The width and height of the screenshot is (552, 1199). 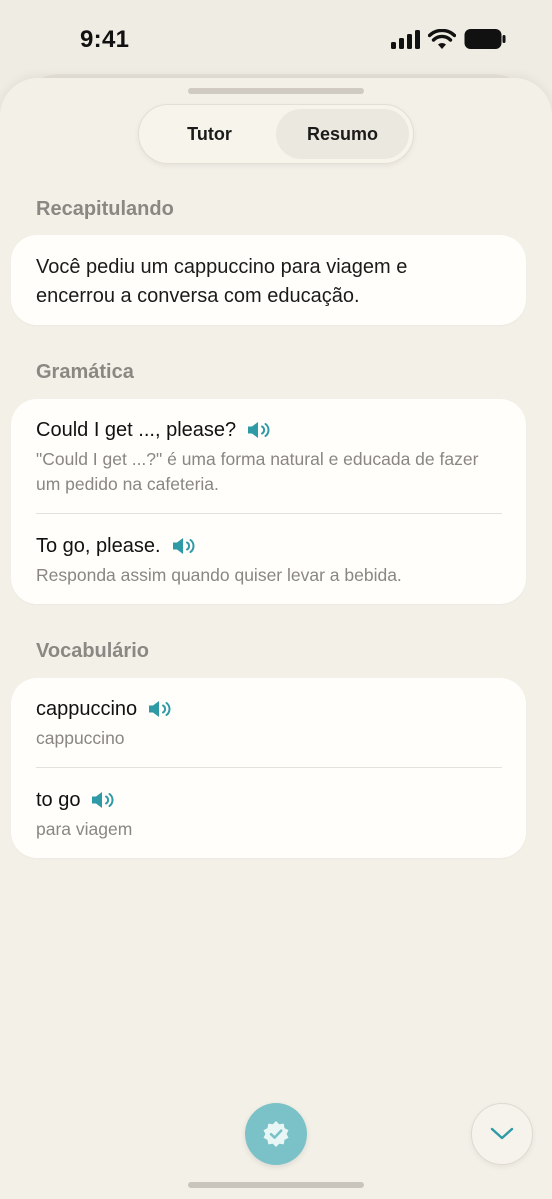 I want to click on vocab-translation: para viagem, so click(x=84, y=829).